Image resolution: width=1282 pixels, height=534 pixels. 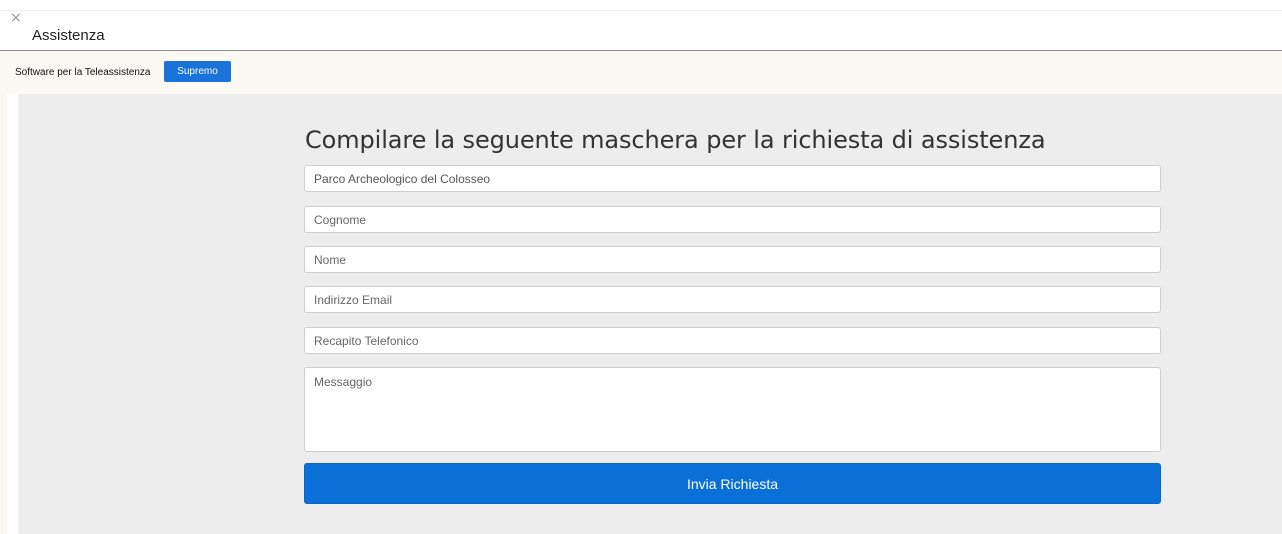 What do you see at coordinates (732, 219) in the screenshot?
I see `surname-field` at bounding box center [732, 219].